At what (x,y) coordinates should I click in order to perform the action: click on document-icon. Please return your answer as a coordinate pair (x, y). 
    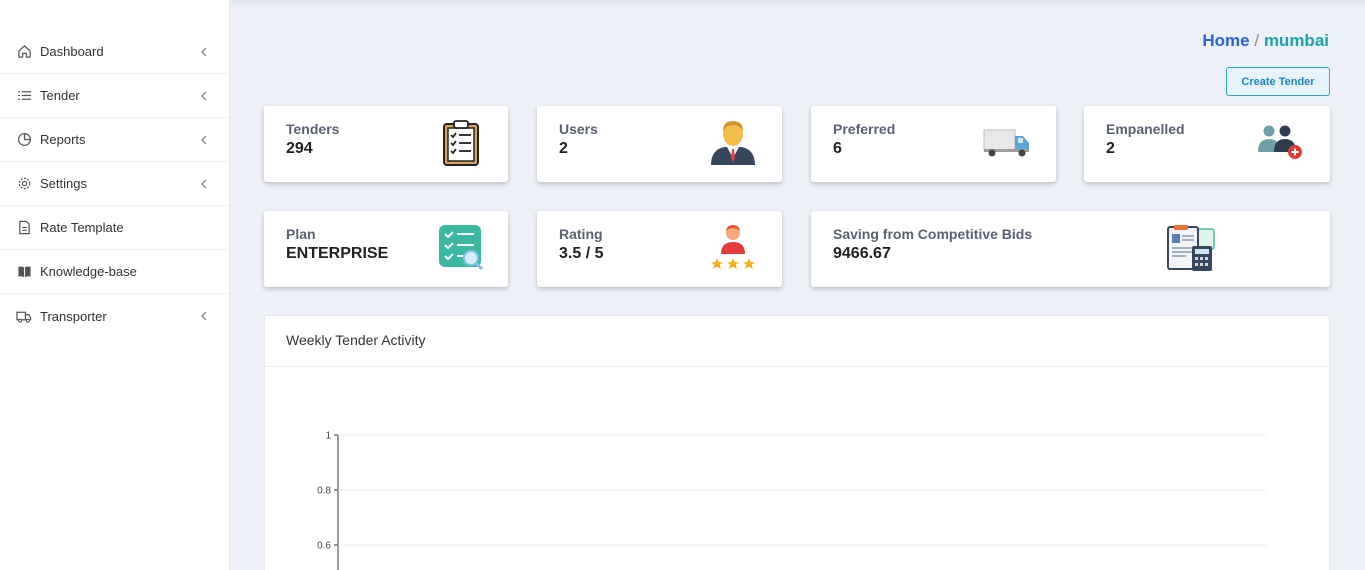
    Looking at the image, I should click on (24, 228).